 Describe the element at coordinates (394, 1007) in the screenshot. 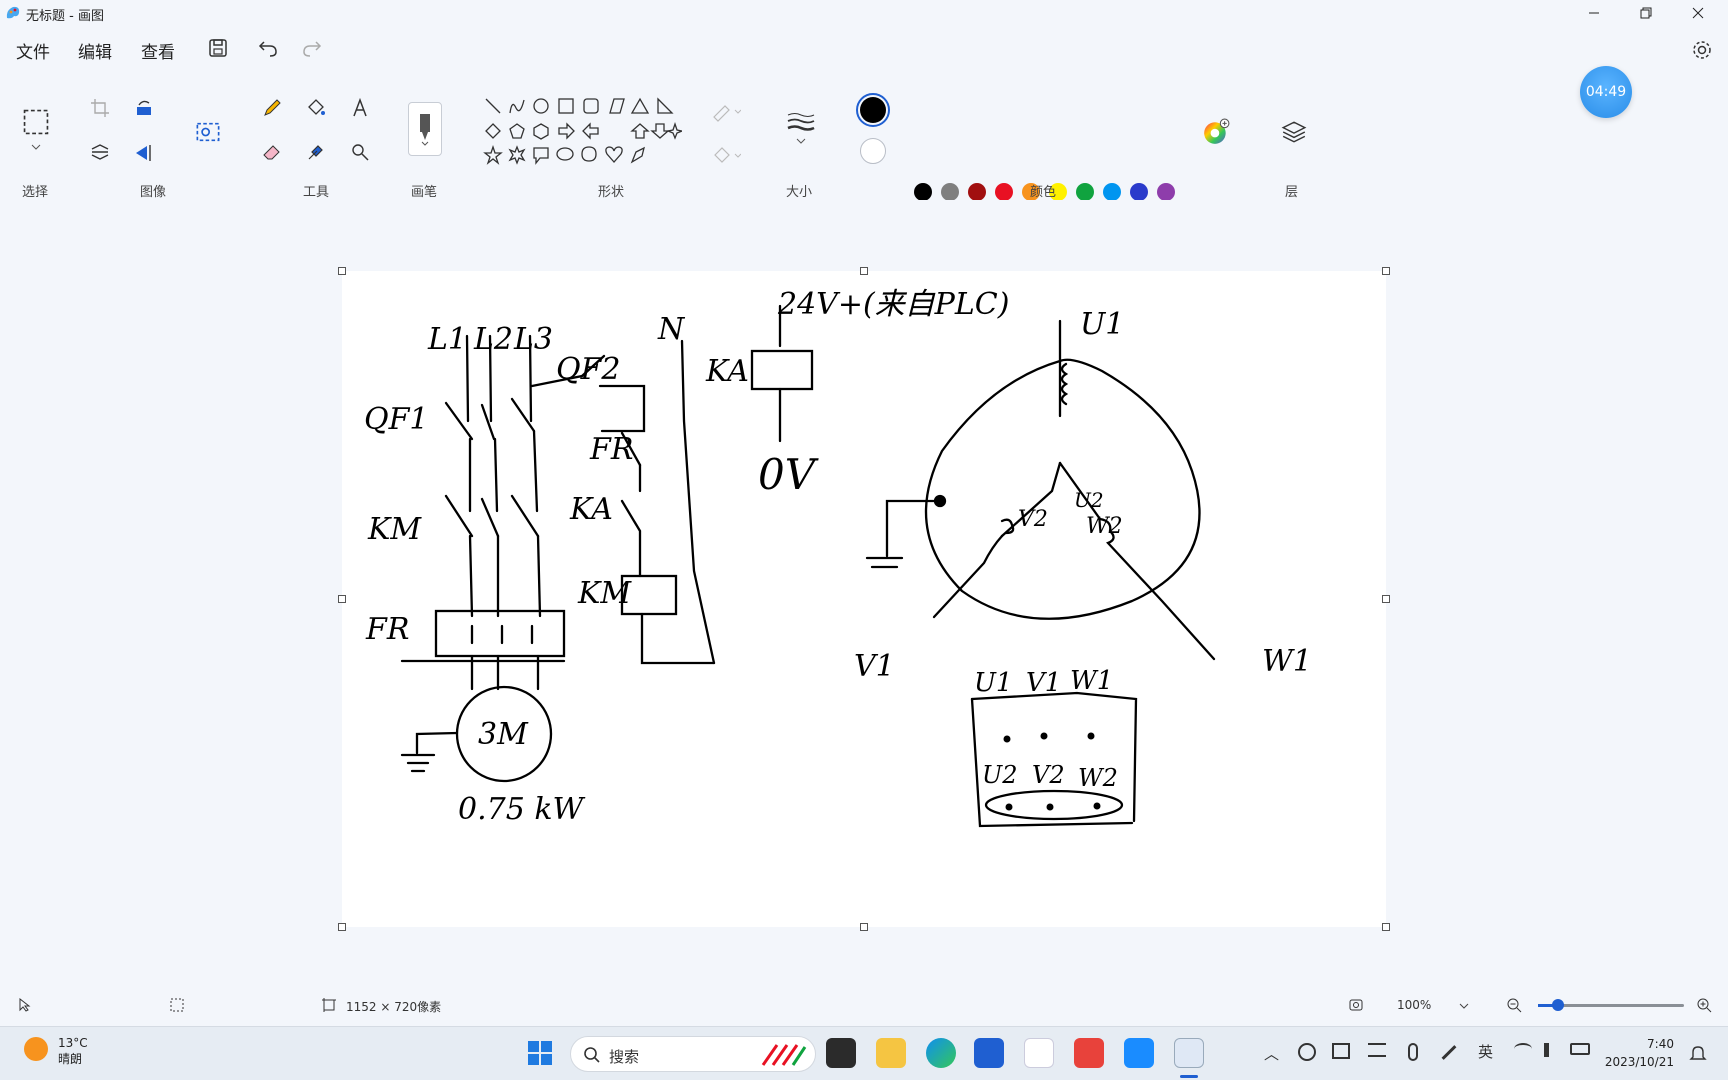

I see `canvas-size-text: 1152 × 720像素` at that location.